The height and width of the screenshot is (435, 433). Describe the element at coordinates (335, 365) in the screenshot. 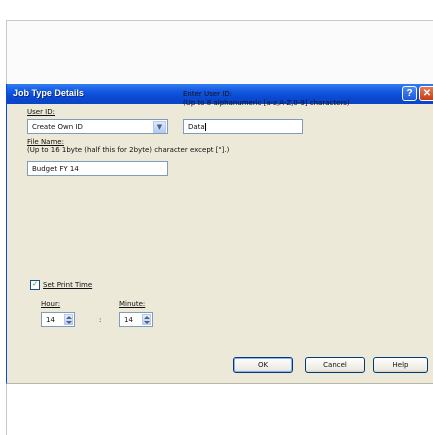

I see `cancel-button: Cancel` at that location.